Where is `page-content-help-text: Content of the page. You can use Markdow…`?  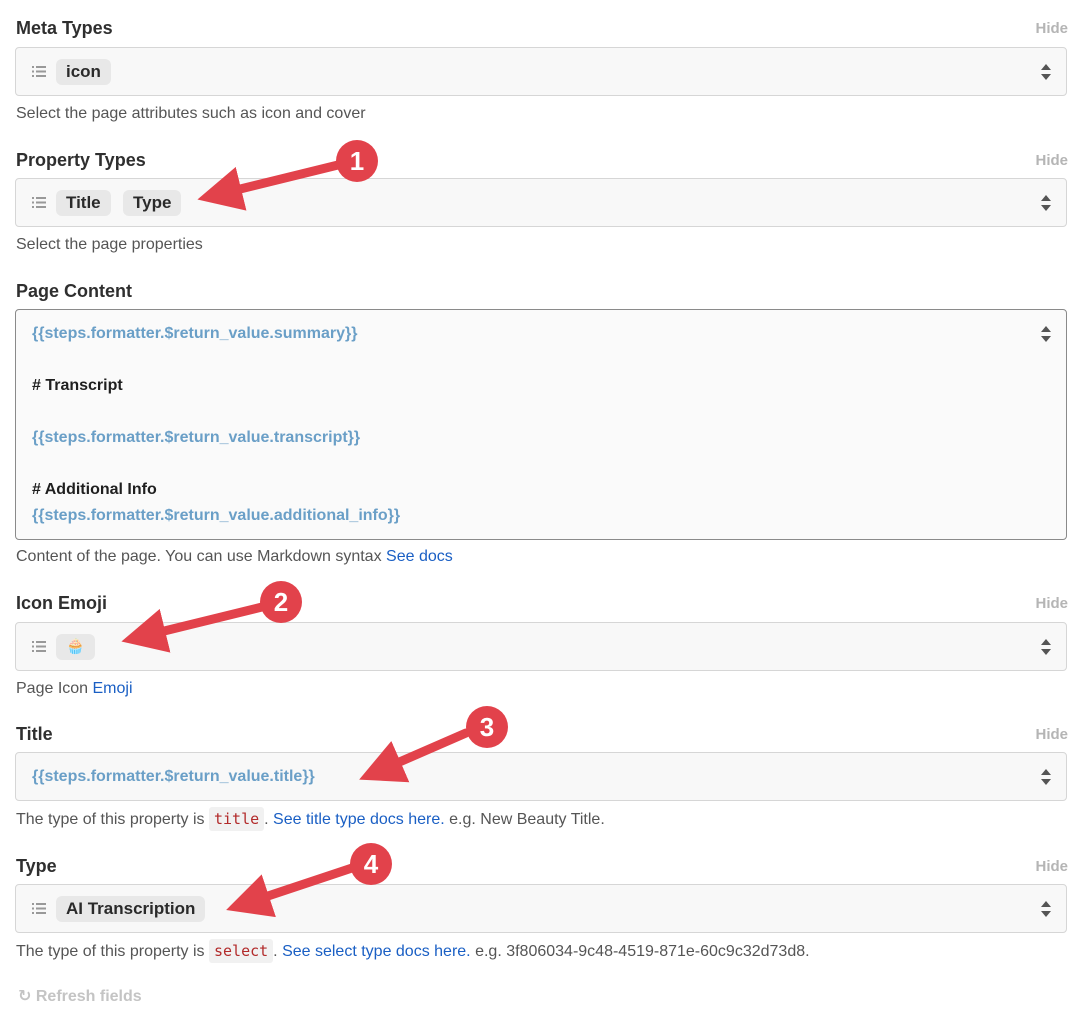 page-content-help-text: Content of the page. You can use Markdow… is located at coordinates (201, 556).